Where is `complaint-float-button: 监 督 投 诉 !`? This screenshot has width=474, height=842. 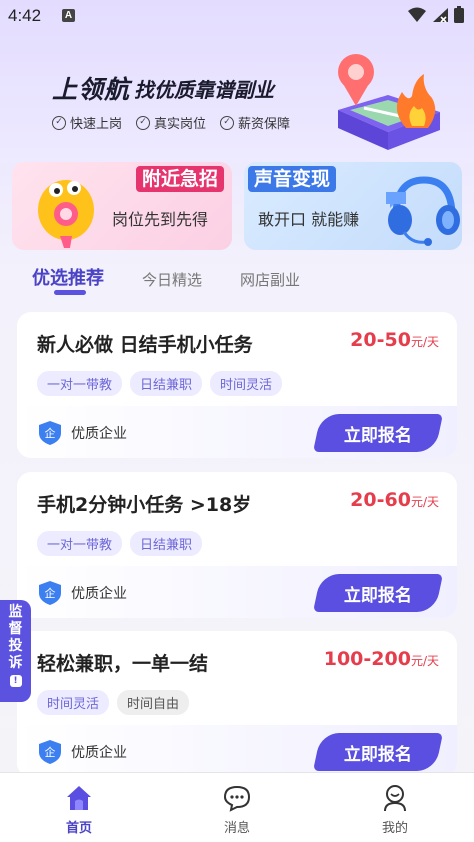
complaint-float-button: 监 督 投 诉 ! is located at coordinates (15, 651).